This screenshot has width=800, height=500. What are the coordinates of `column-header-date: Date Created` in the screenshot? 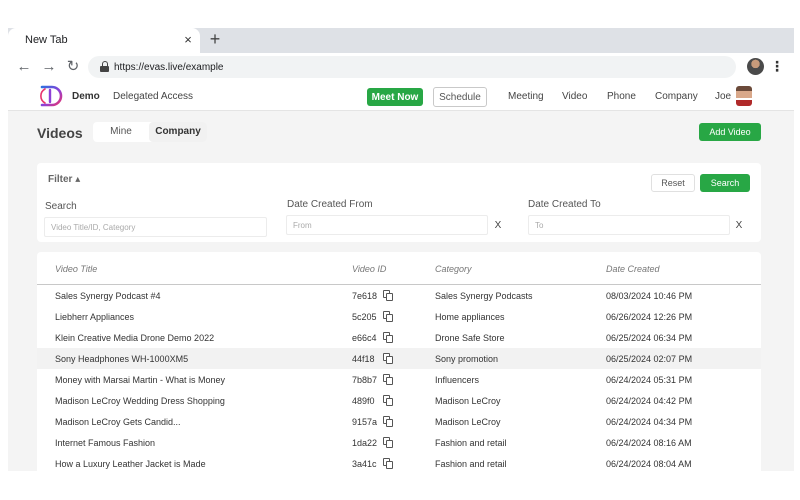 It's located at (633, 269).